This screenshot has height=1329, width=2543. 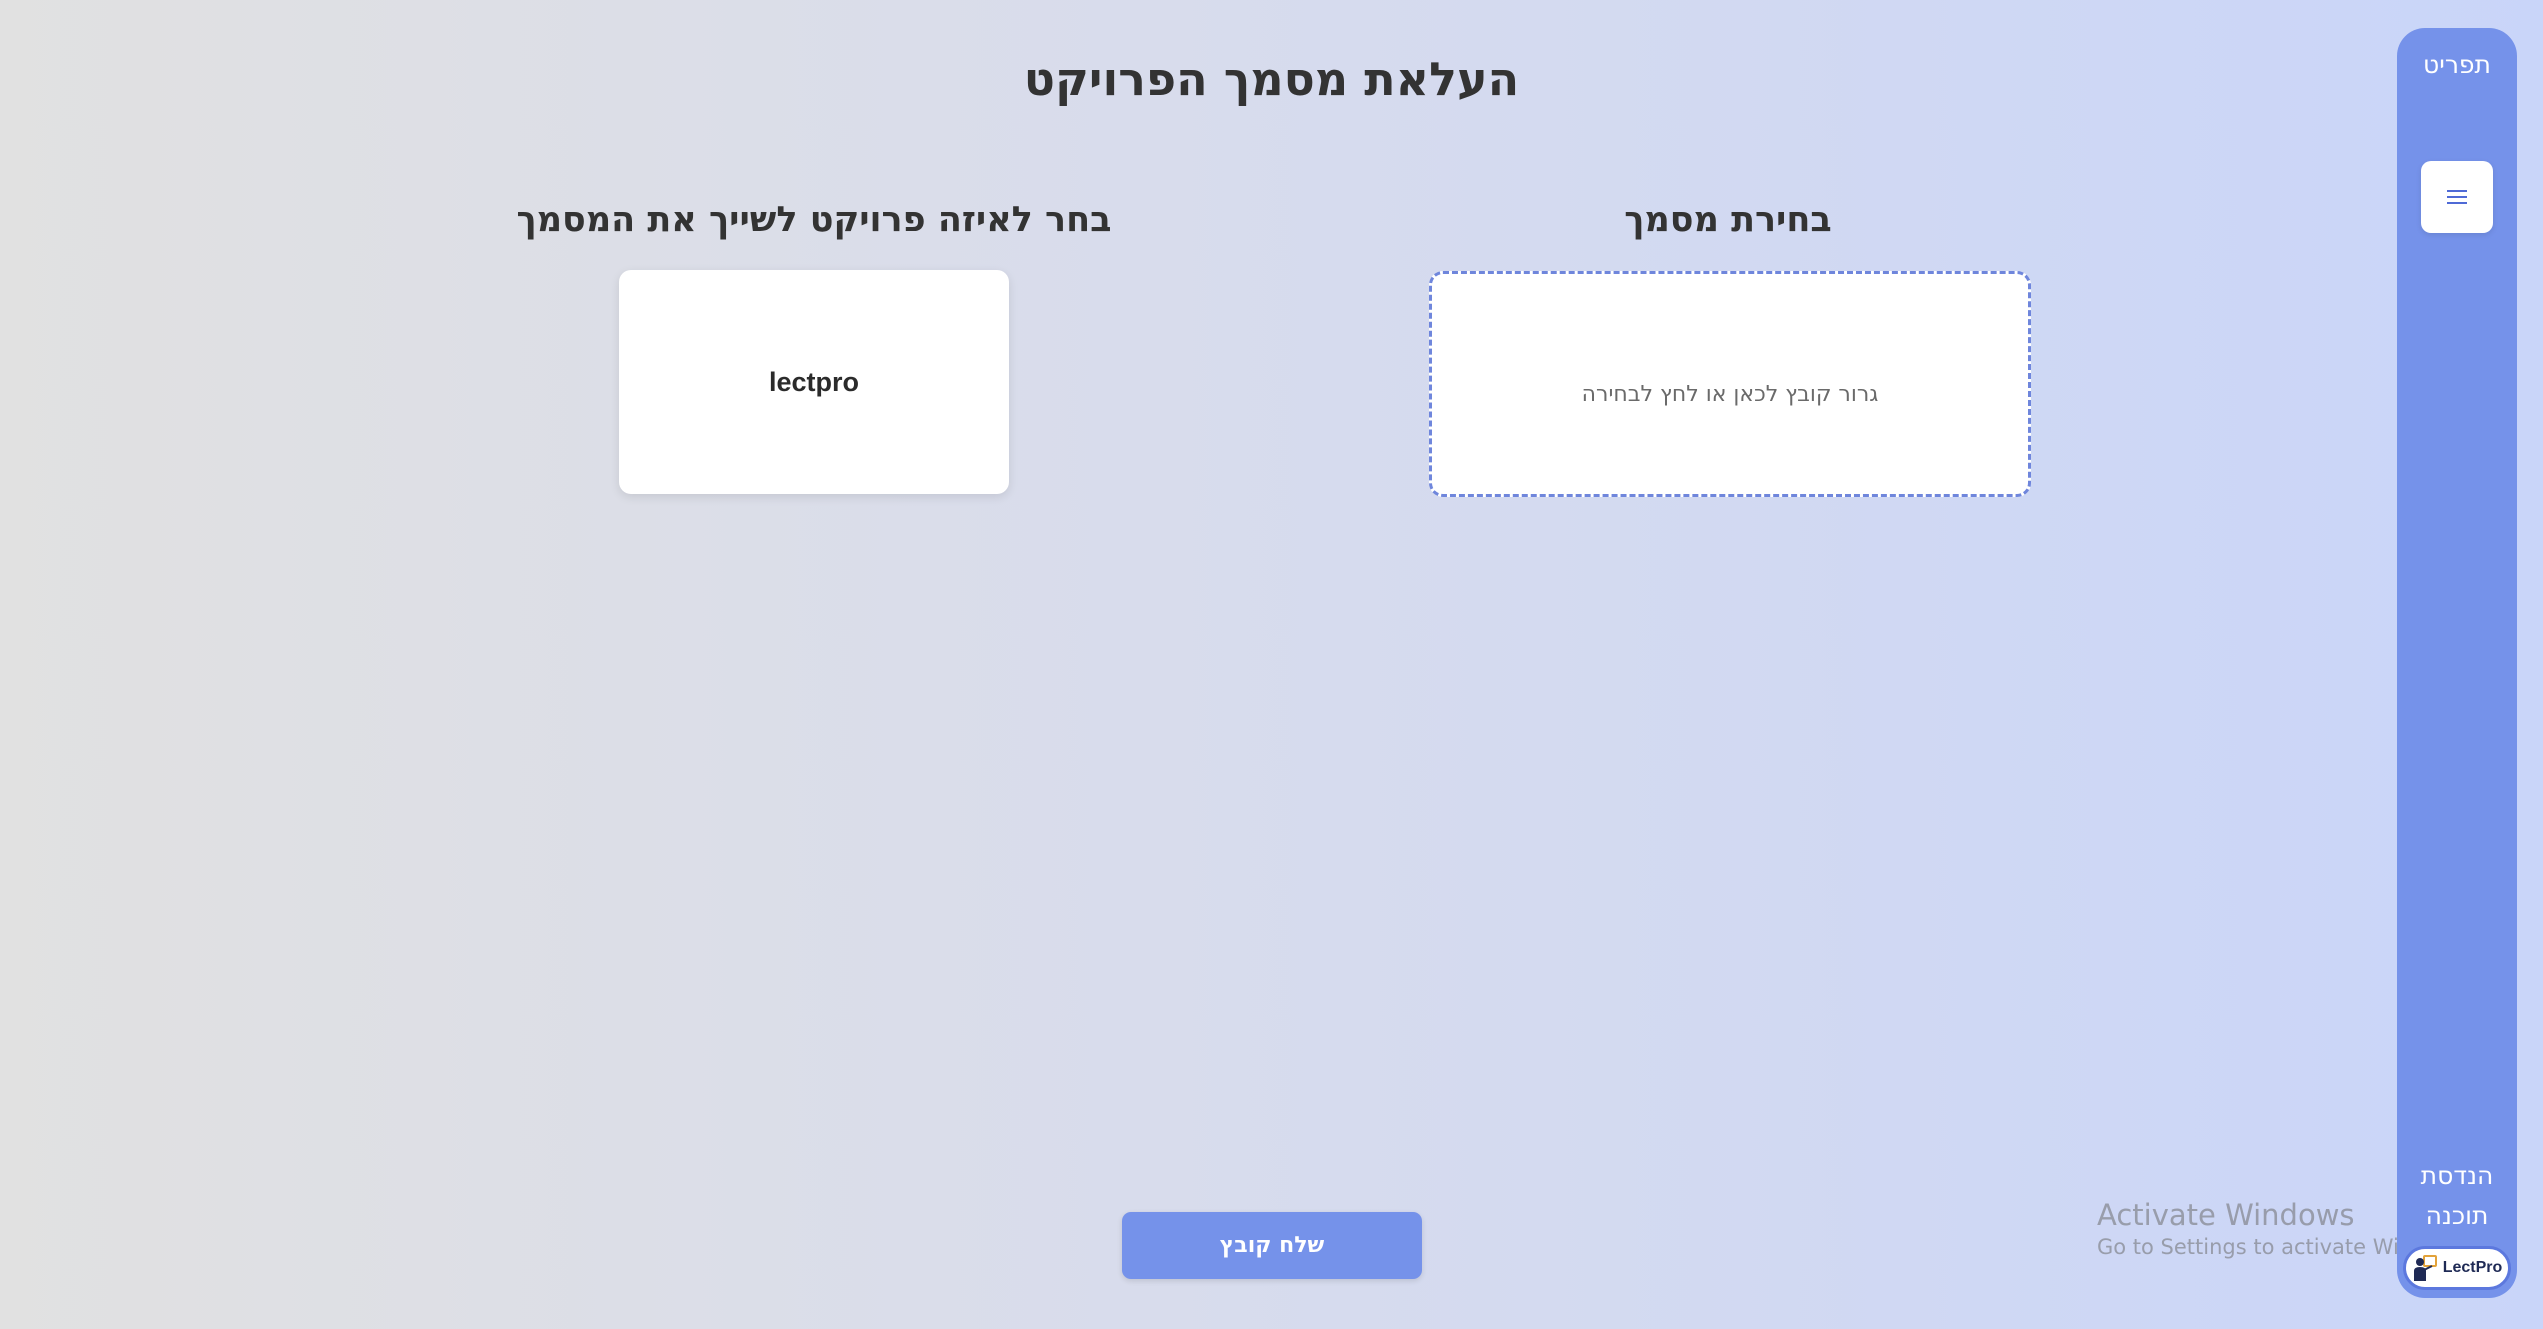 What do you see at coordinates (2457, 1215) in the screenshot?
I see `sidebar-footer-line-2: תוכנה` at bounding box center [2457, 1215].